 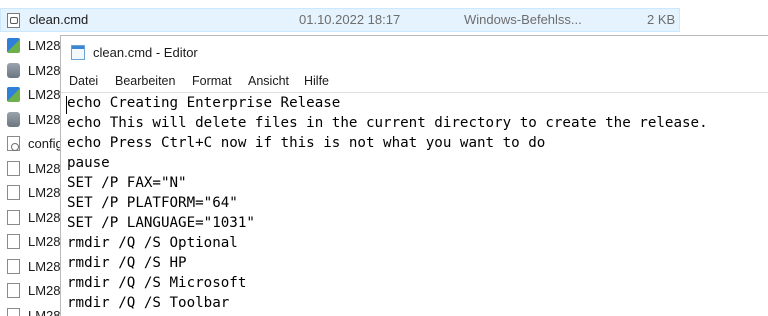 I want to click on text-line: SET /P FAX="N", so click(x=127, y=183).